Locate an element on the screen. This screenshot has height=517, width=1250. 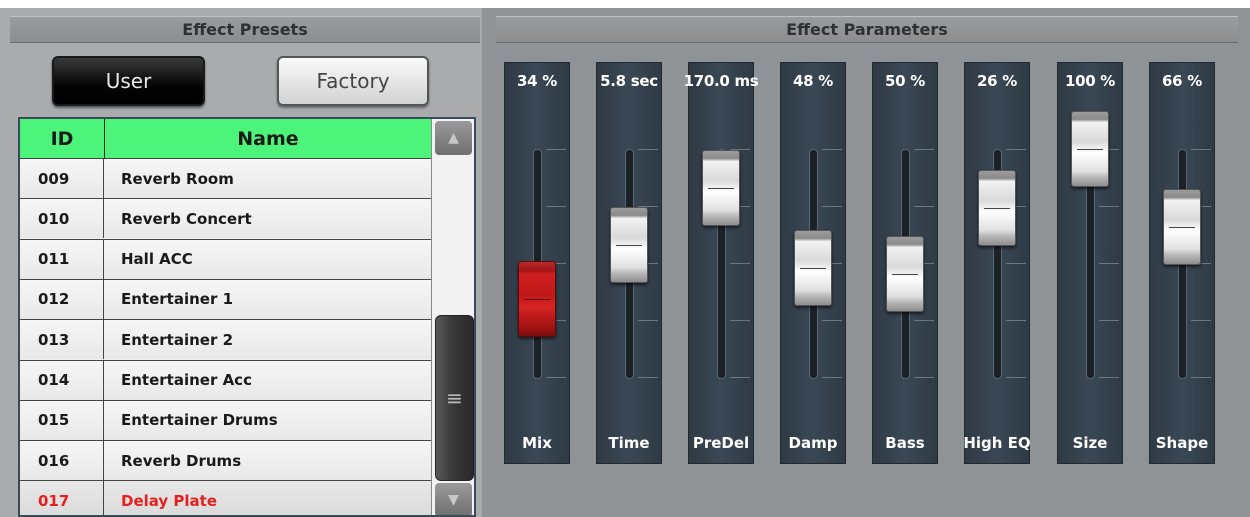
fader-mix: 34 % Mix is located at coordinates (537, 263).